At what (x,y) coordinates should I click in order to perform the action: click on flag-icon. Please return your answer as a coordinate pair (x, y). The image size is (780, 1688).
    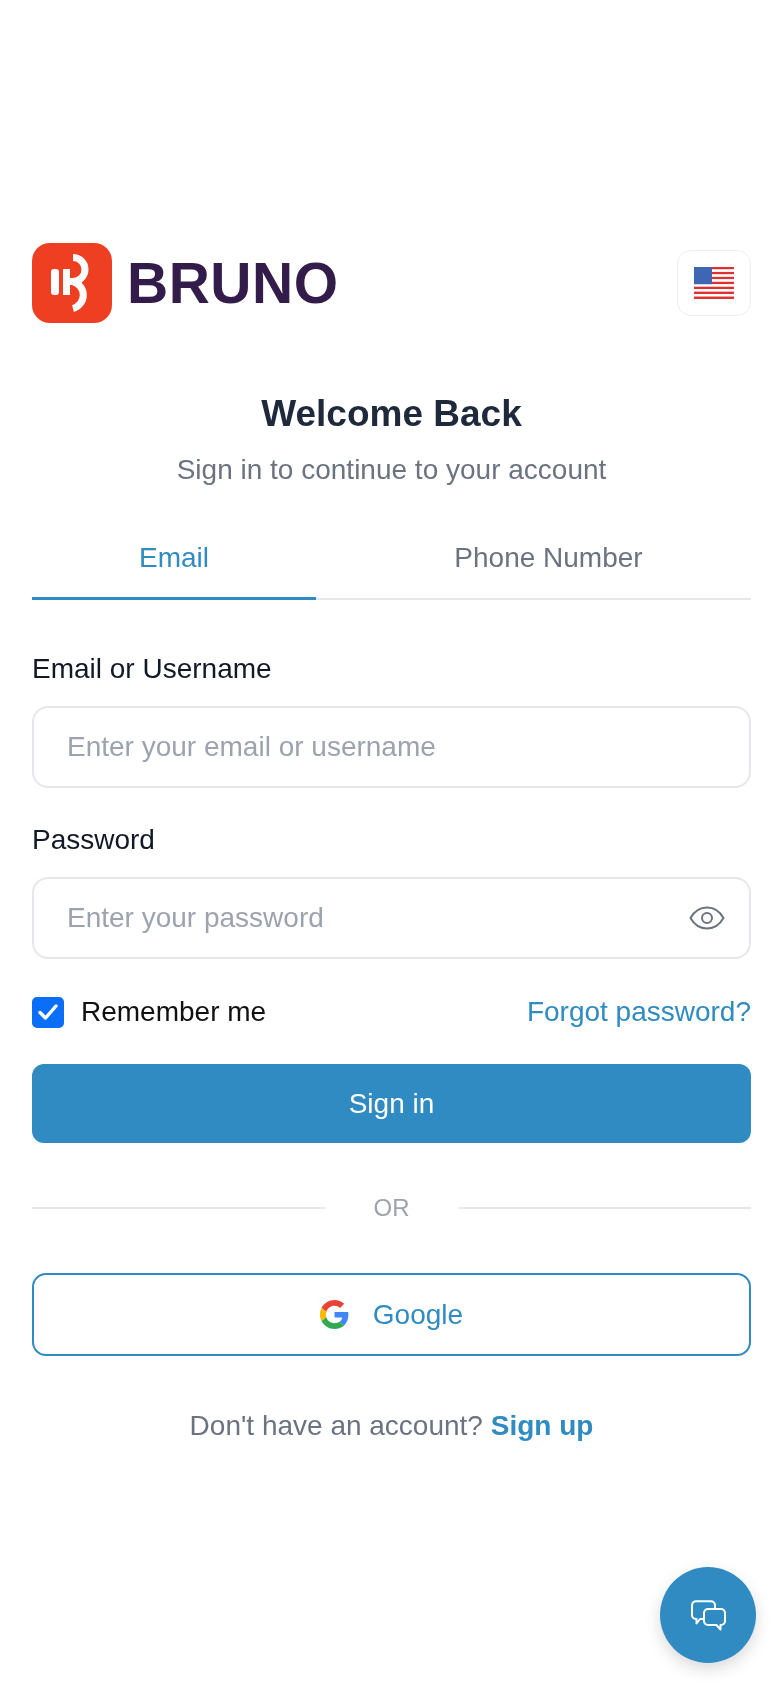
    Looking at the image, I should click on (714, 283).